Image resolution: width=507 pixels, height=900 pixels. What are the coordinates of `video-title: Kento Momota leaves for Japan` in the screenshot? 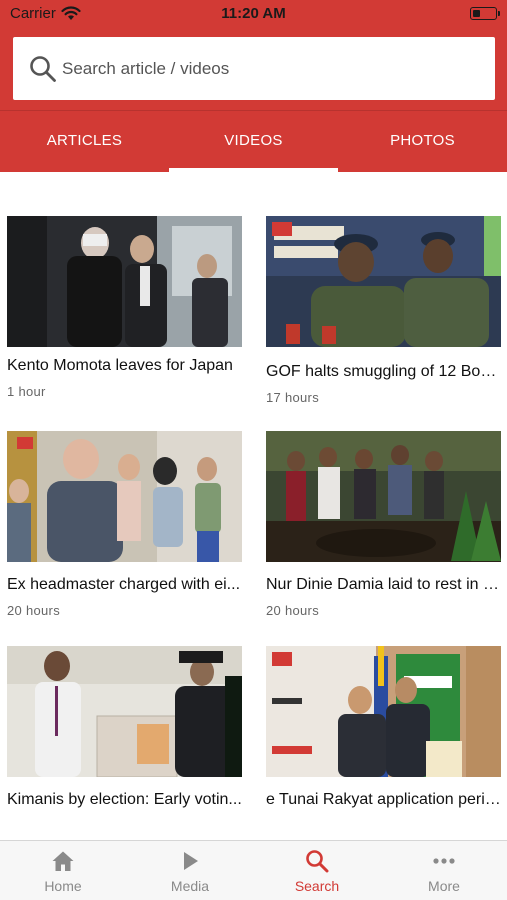 It's located at (124, 366).